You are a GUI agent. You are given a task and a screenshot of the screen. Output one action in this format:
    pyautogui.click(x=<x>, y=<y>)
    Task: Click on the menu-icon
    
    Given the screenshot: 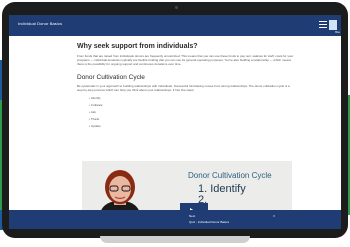 What is the action you would take?
    pyautogui.click(x=323, y=25)
    